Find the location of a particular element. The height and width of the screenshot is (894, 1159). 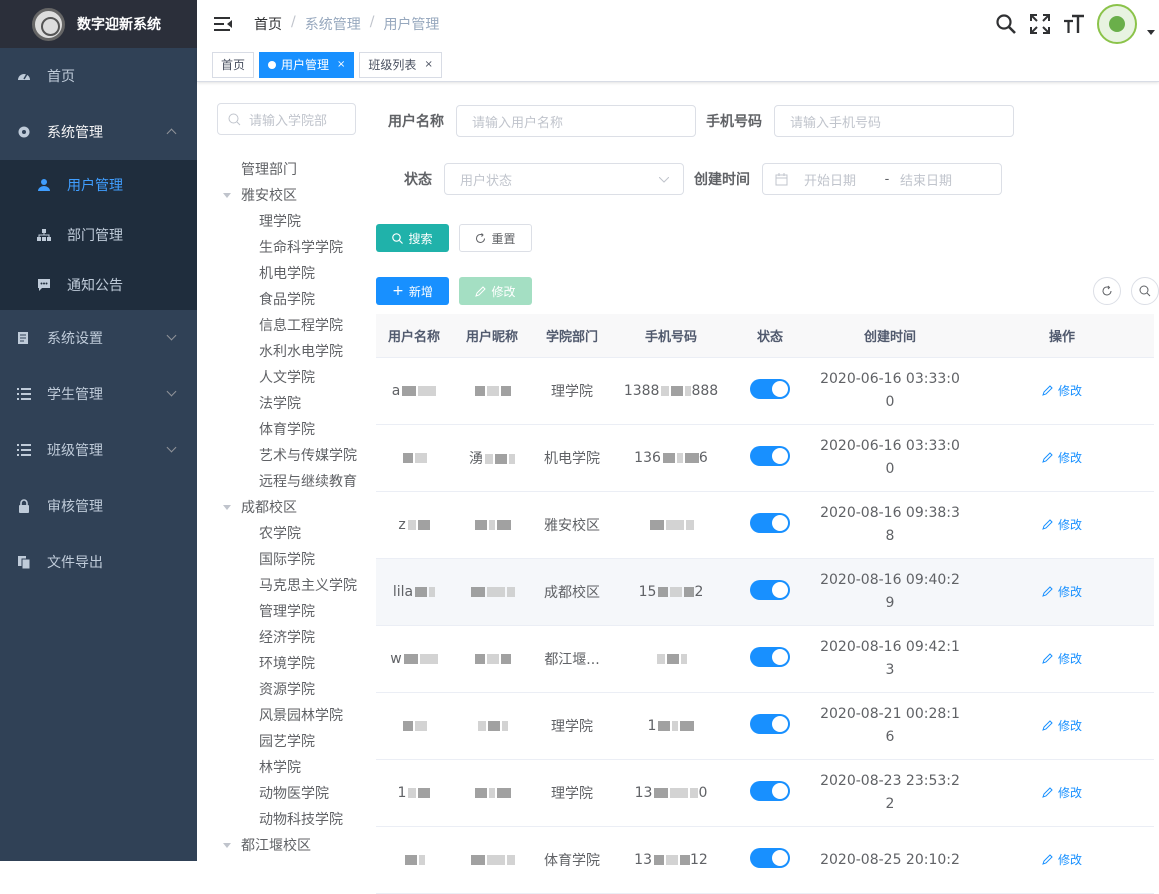

tree-node: 都江堰校区 is located at coordinates (287, 846).